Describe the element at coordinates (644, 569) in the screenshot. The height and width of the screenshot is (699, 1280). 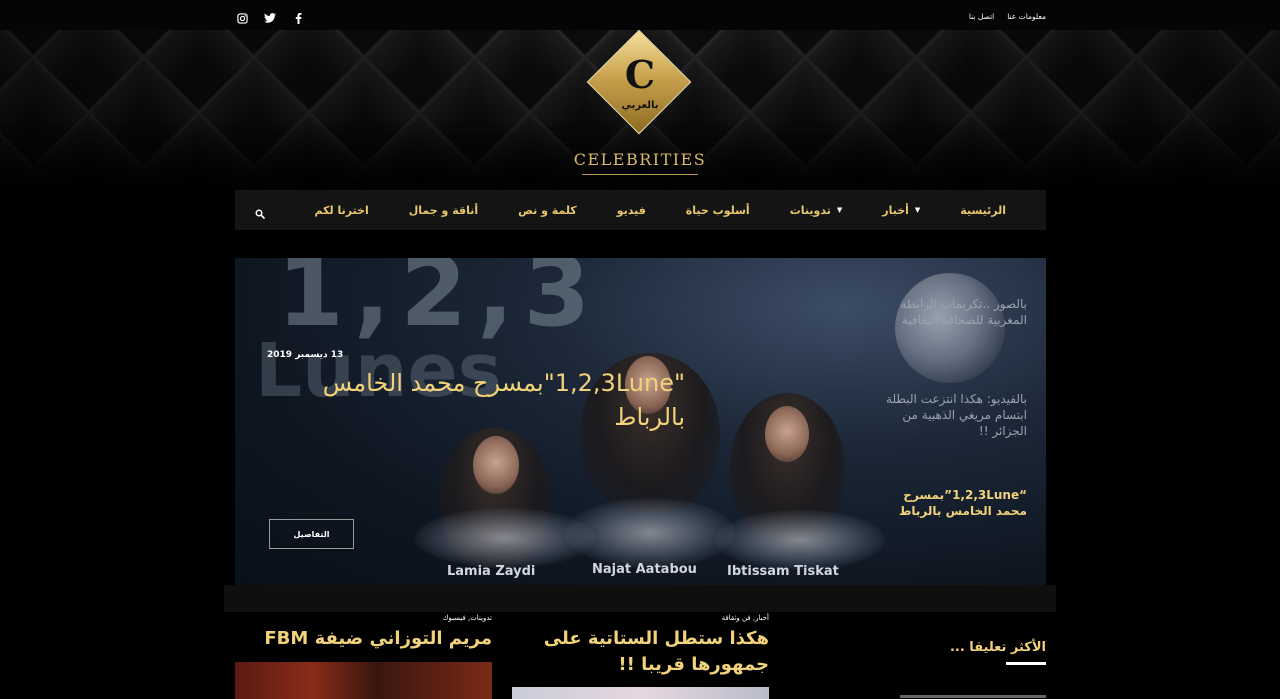
I see `portrait-name: Najat Aatabou` at that location.